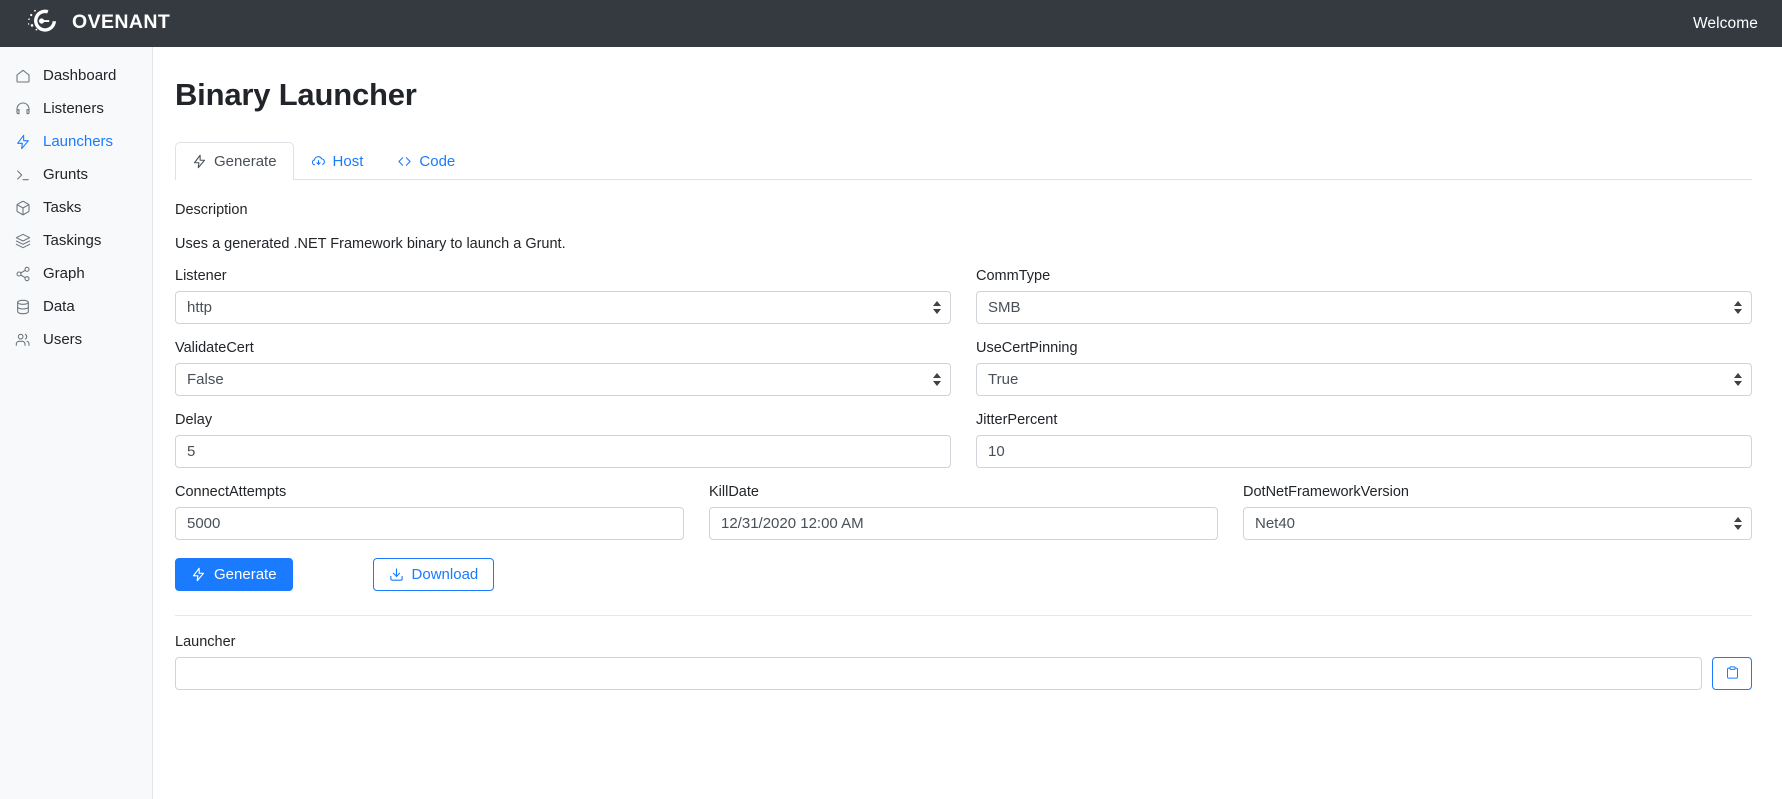 This screenshot has height=799, width=1782. I want to click on headphones-icon, so click(22, 108).